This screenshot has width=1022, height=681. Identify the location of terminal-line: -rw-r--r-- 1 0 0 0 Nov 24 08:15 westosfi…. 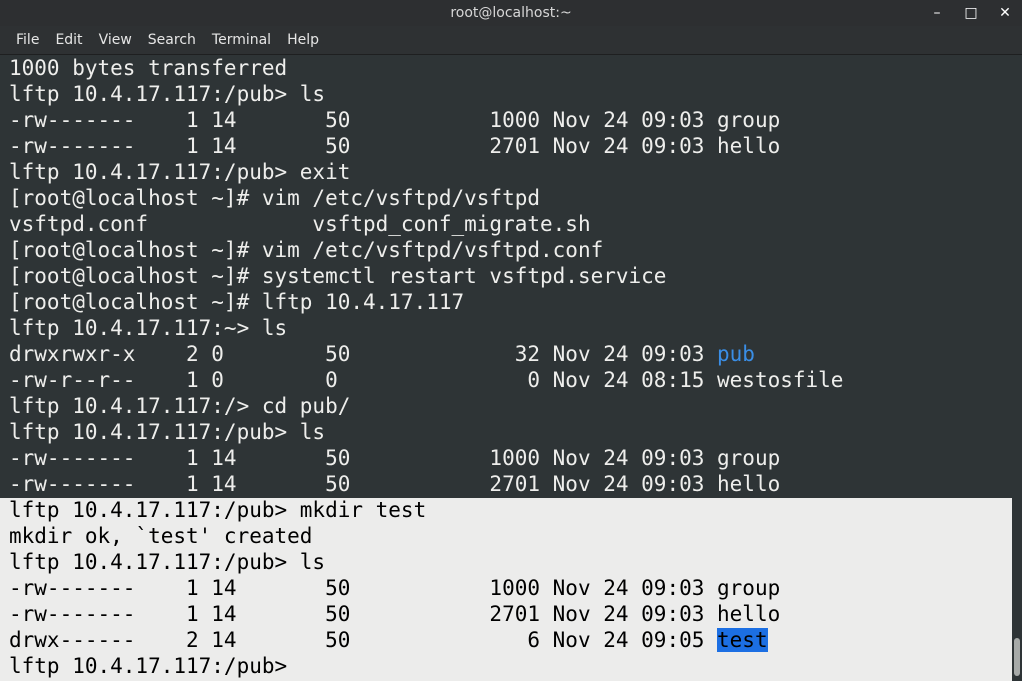
(426, 380).